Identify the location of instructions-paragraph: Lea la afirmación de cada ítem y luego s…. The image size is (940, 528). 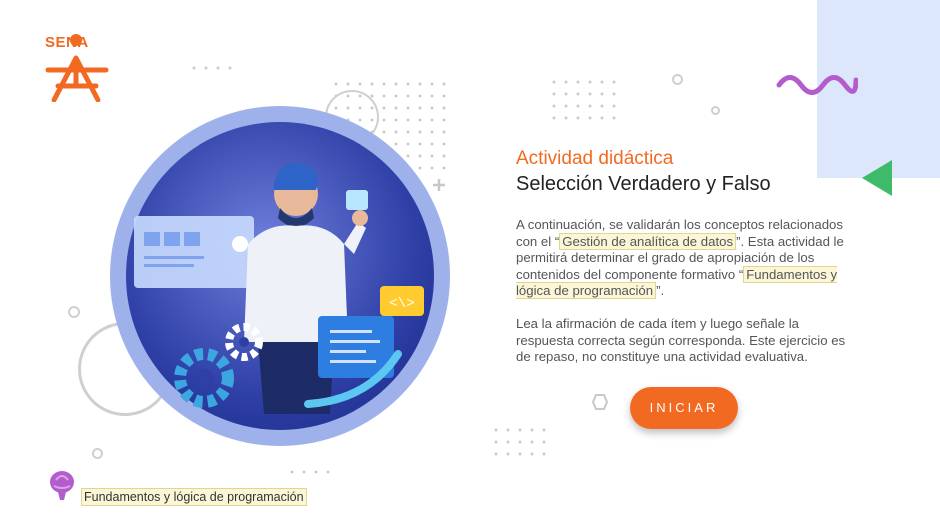
(681, 340).